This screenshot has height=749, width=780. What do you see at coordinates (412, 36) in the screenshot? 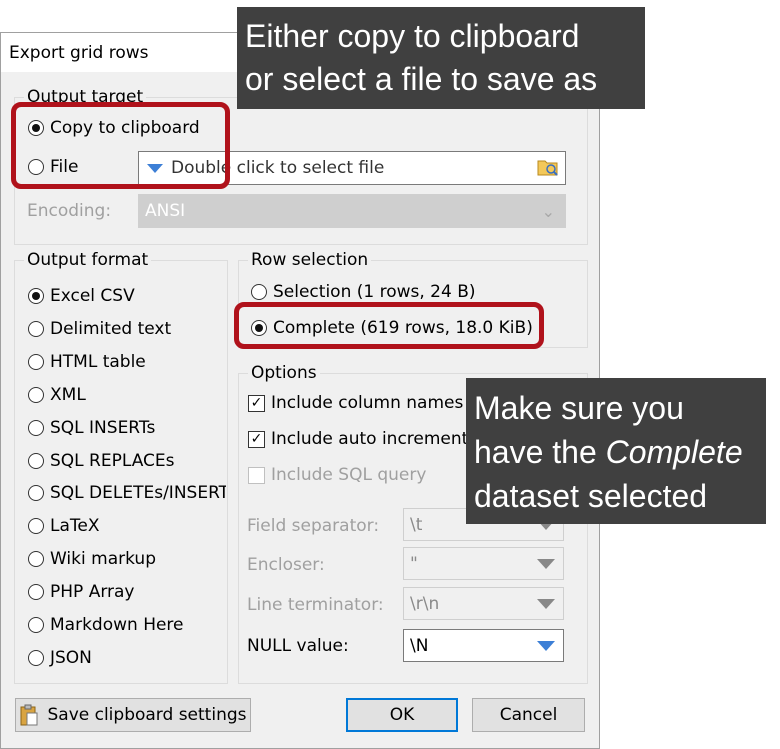
I see `callout-top-line1: Either copy to clipboard` at bounding box center [412, 36].